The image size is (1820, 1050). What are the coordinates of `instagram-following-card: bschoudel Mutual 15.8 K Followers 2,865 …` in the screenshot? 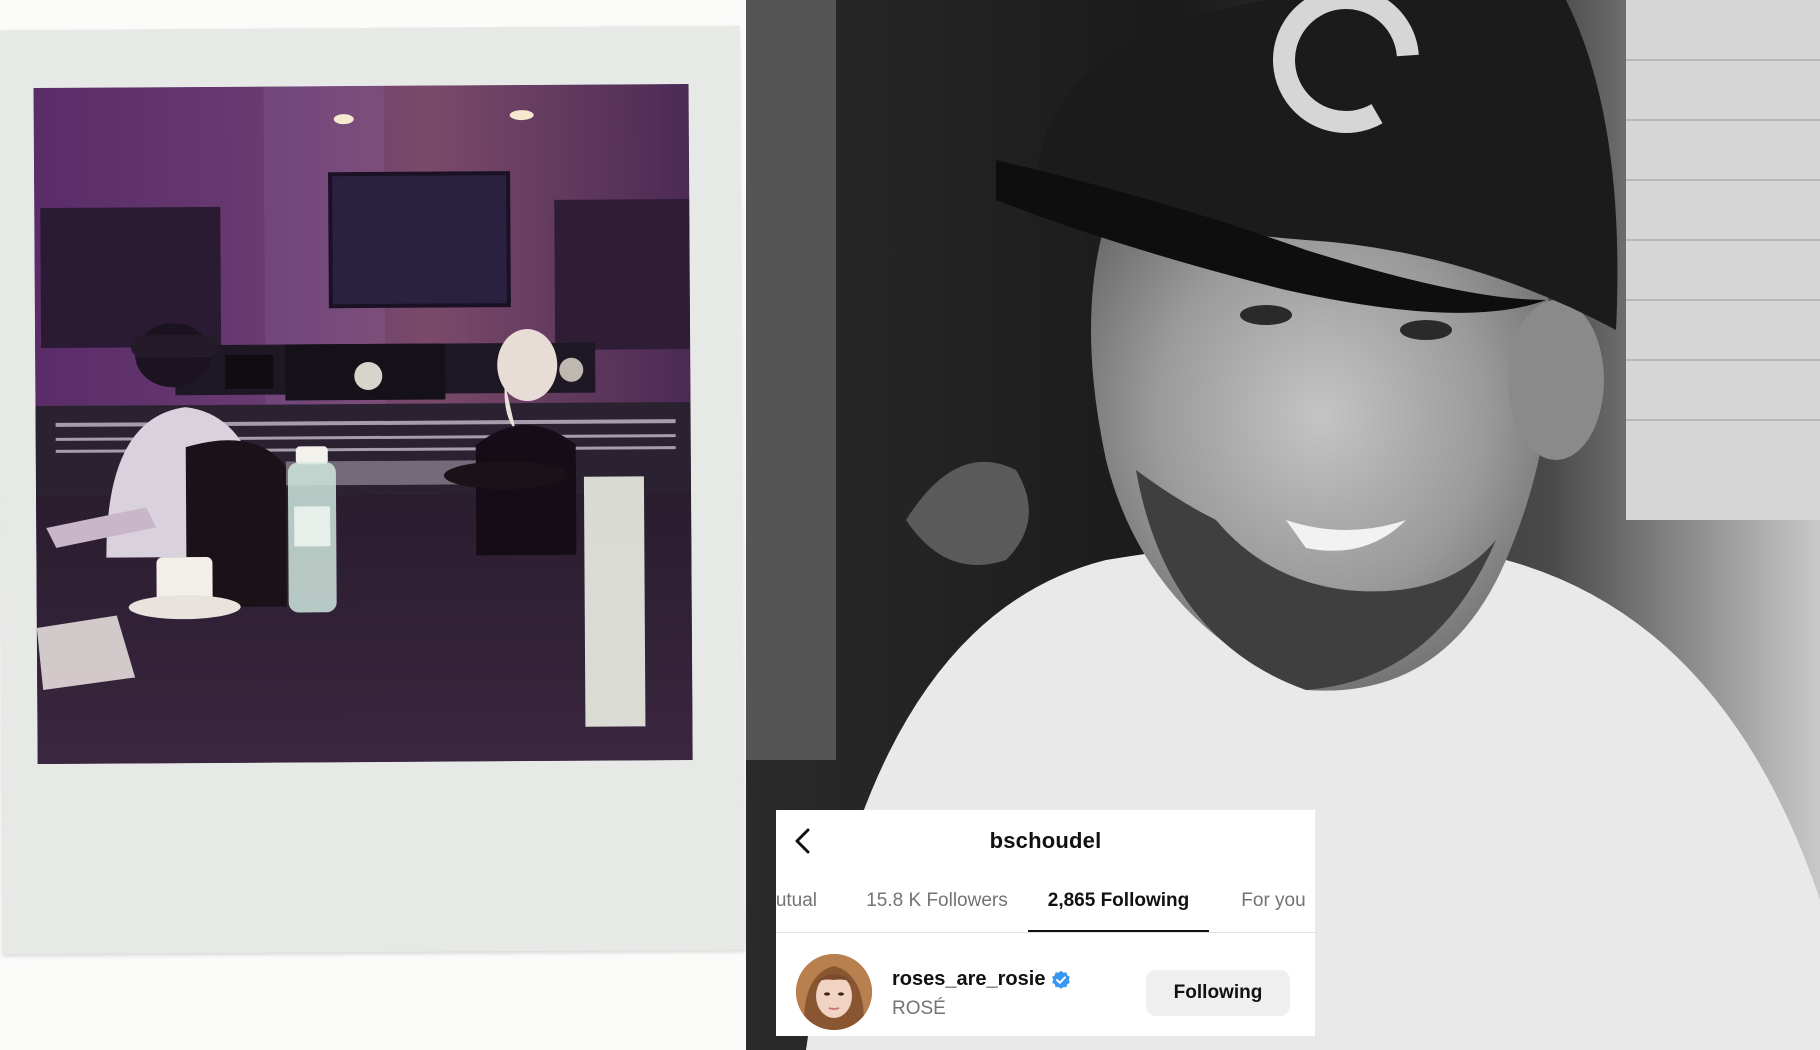 It's located at (1045, 923).